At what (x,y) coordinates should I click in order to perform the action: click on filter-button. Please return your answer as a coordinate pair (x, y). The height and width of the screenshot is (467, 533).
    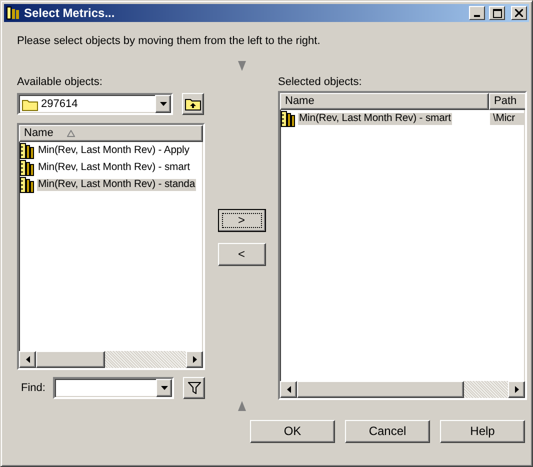
    Looking at the image, I should click on (194, 388).